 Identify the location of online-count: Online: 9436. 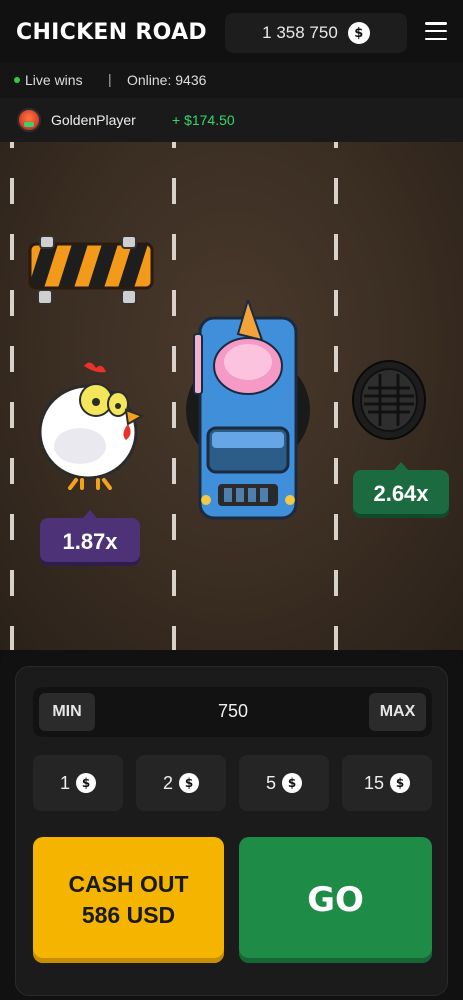
(167, 80).